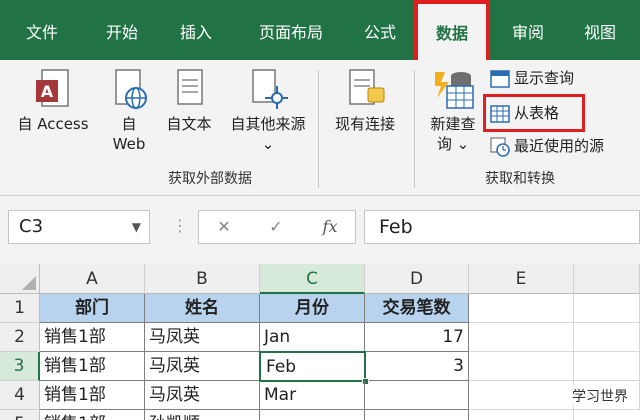 The width and height of the screenshot is (640, 420). What do you see at coordinates (268, 111) in the screenshot?
I see `from-other-sources-button: 自其他来源 ⌄` at bounding box center [268, 111].